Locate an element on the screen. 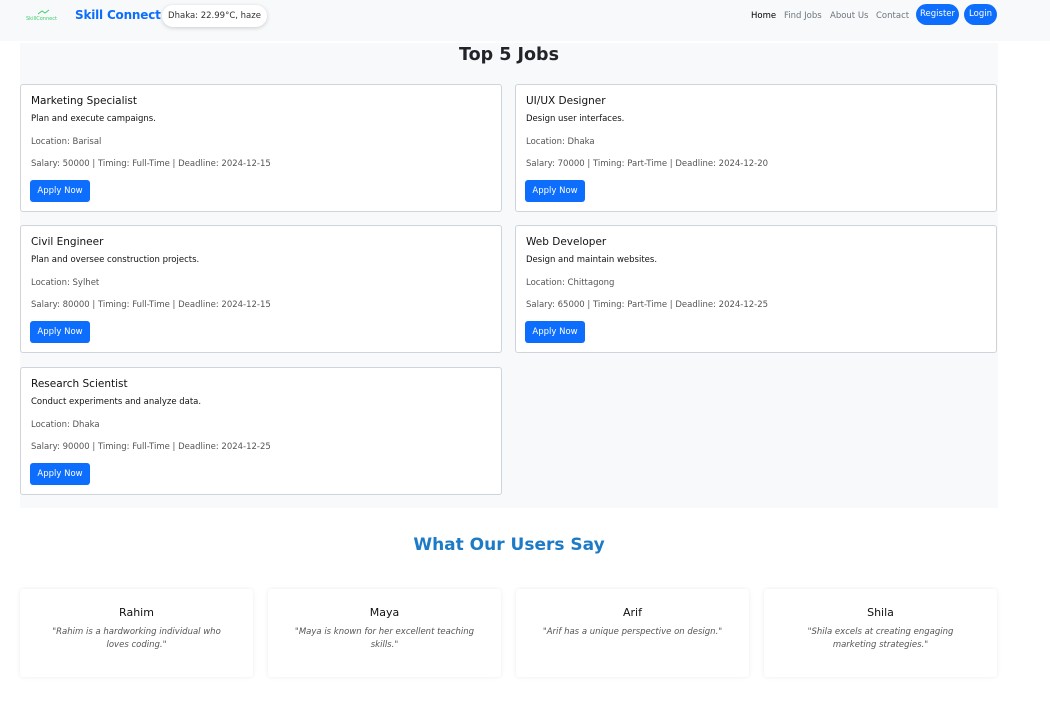 This screenshot has width=1050, height=702. job-location: Location: Sylhet is located at coordinates (65, 283).